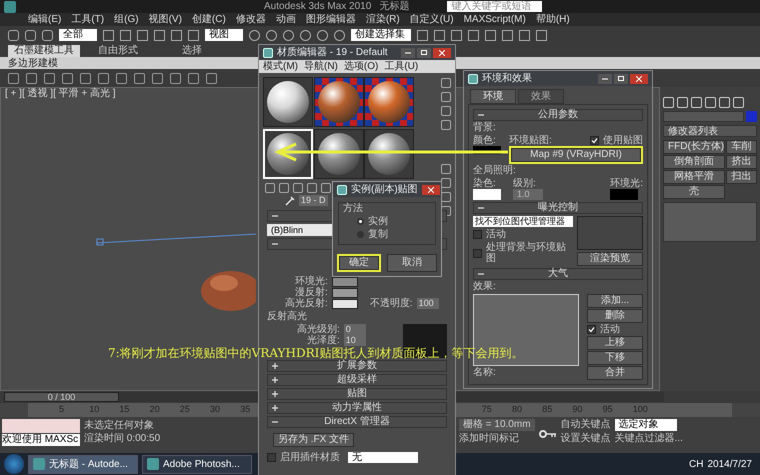  I want to click on radio-label: 实例, so click(378, 221).